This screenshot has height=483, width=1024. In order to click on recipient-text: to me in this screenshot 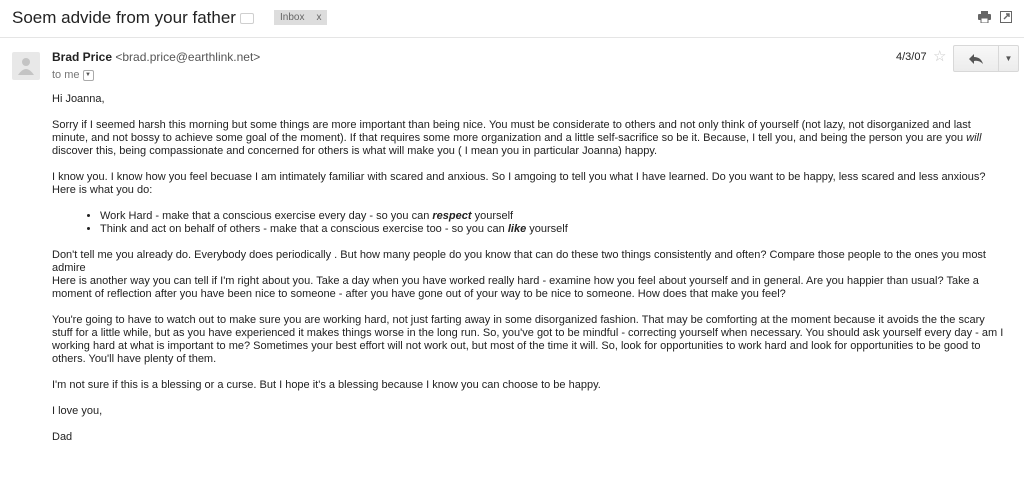, I will do `click(66, 75)`.